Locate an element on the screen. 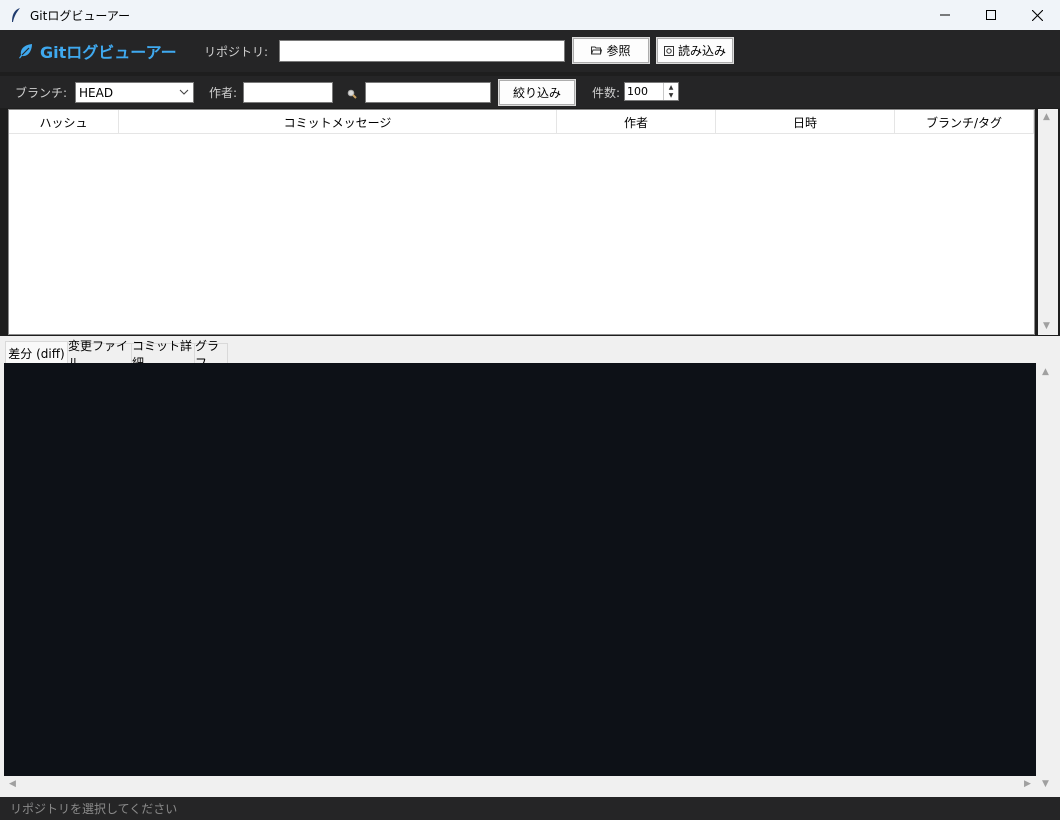 The height and width of the screenshot is (820, 1060). load-label: 読み込み is located at coordinates (701, 51).